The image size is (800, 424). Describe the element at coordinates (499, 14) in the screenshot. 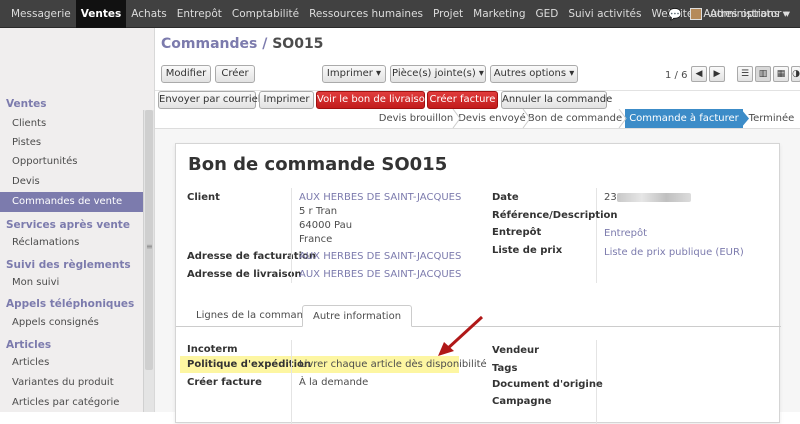

I see `menu-marketing: Marketing` at that location.